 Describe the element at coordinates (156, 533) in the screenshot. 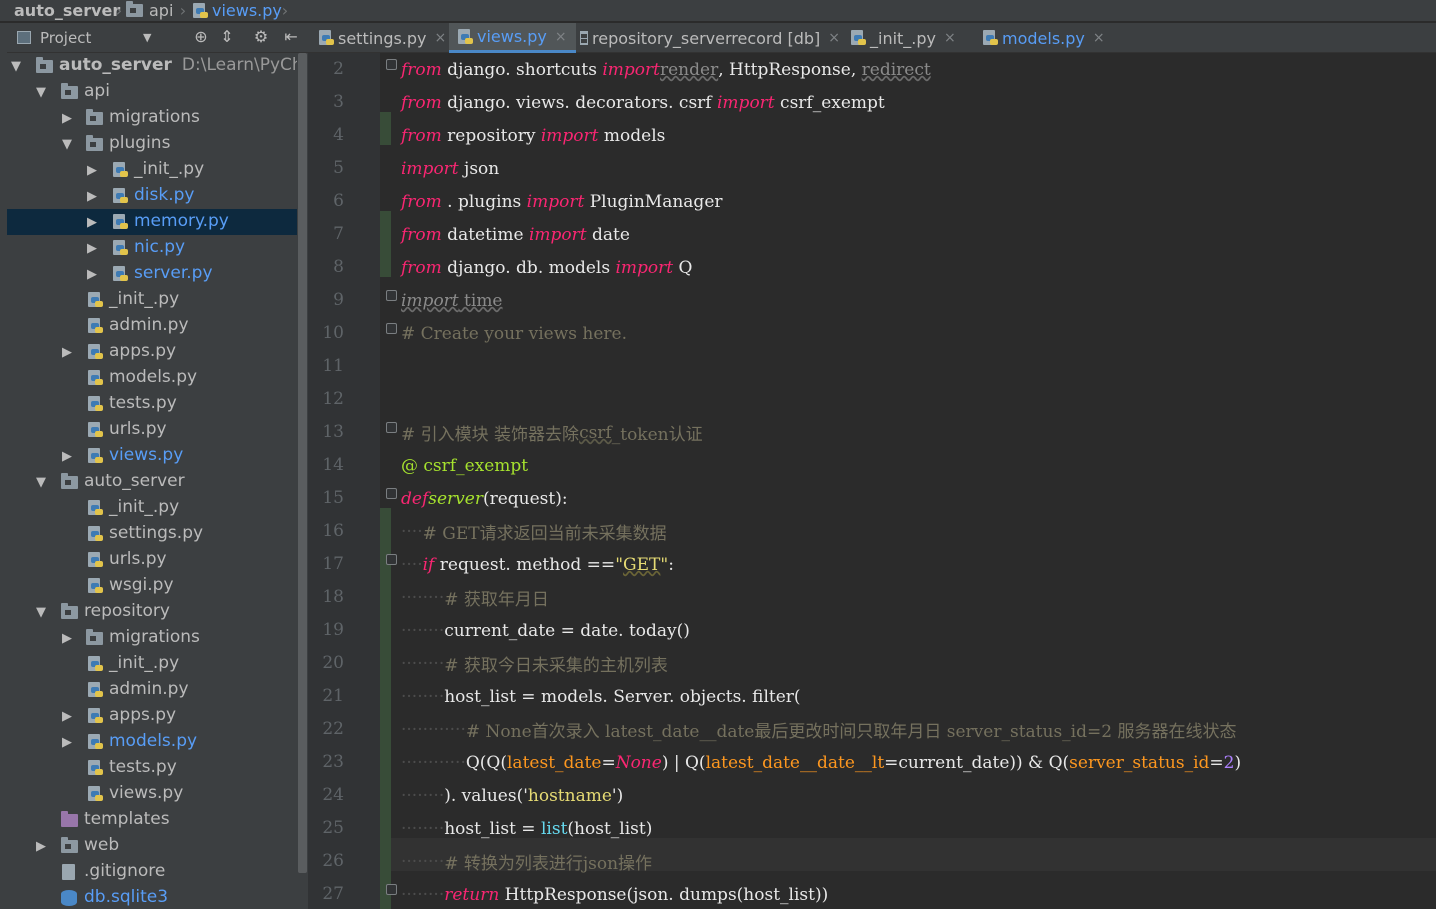

I see `tree-item-label: settings.py` at that location.